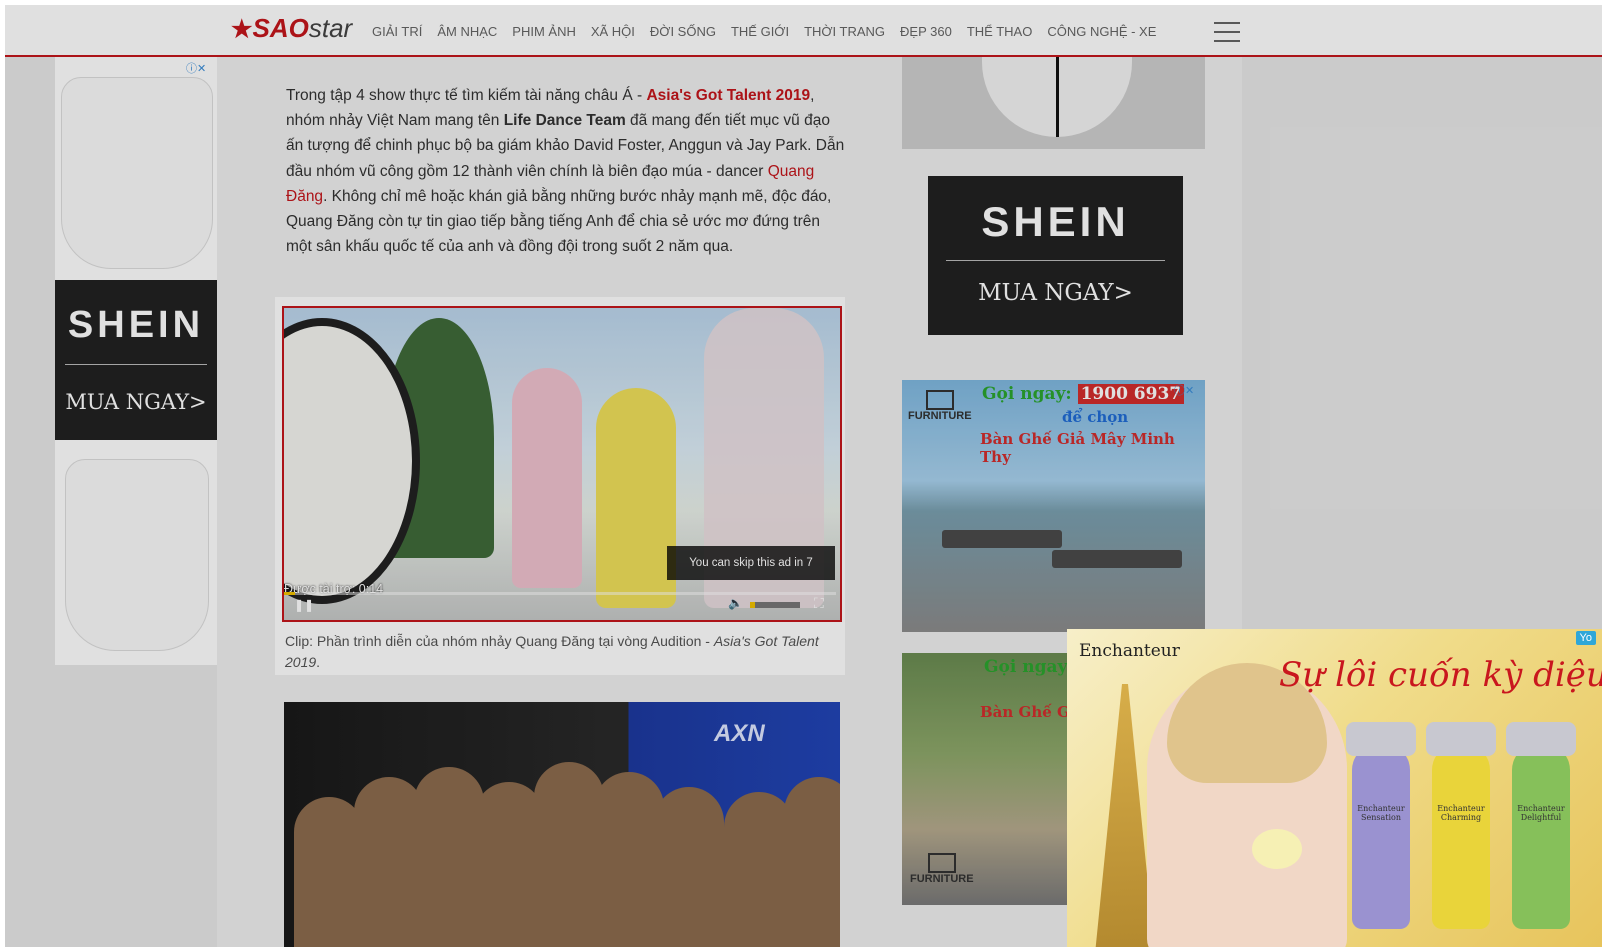 The height and width of the screenshot is (947, 1602). I want to click on volume-fill, so click(752, 605).